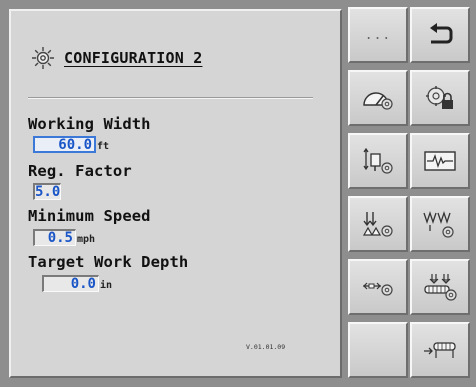 The width and height of the screenshot is (476, 387). Describe the element at coordinates (378, 350) in the screenshot. I see `empty-softkey` at that location.